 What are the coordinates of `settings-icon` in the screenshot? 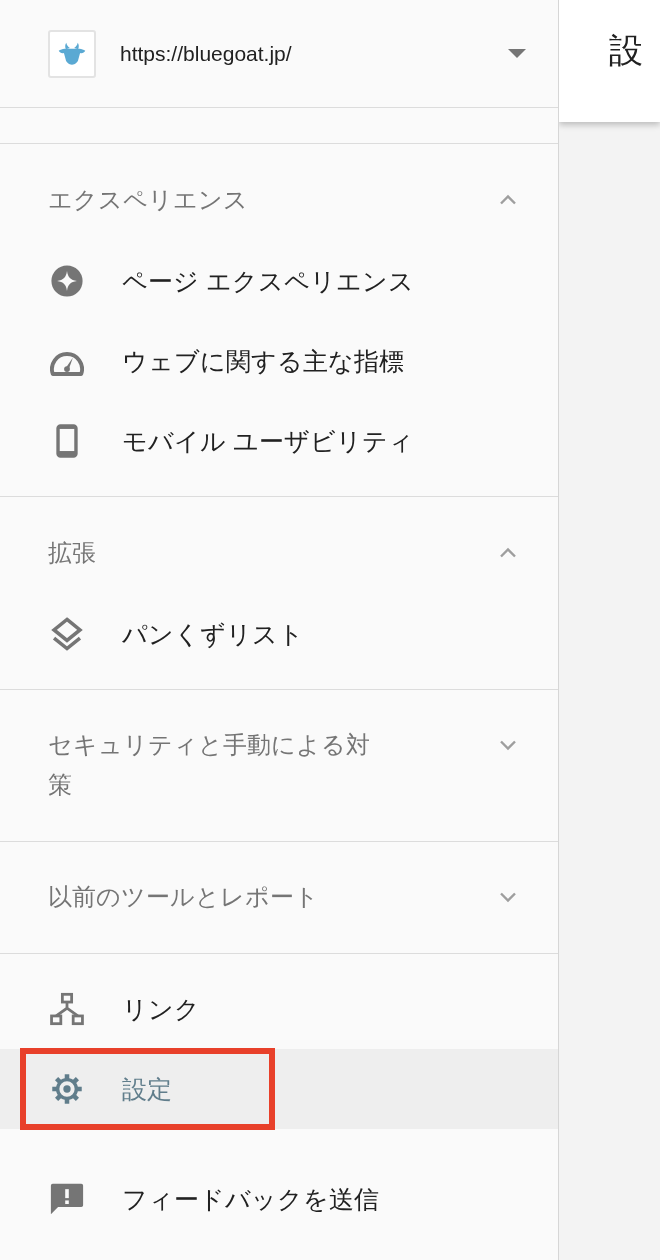 It's located at (67, 1089).